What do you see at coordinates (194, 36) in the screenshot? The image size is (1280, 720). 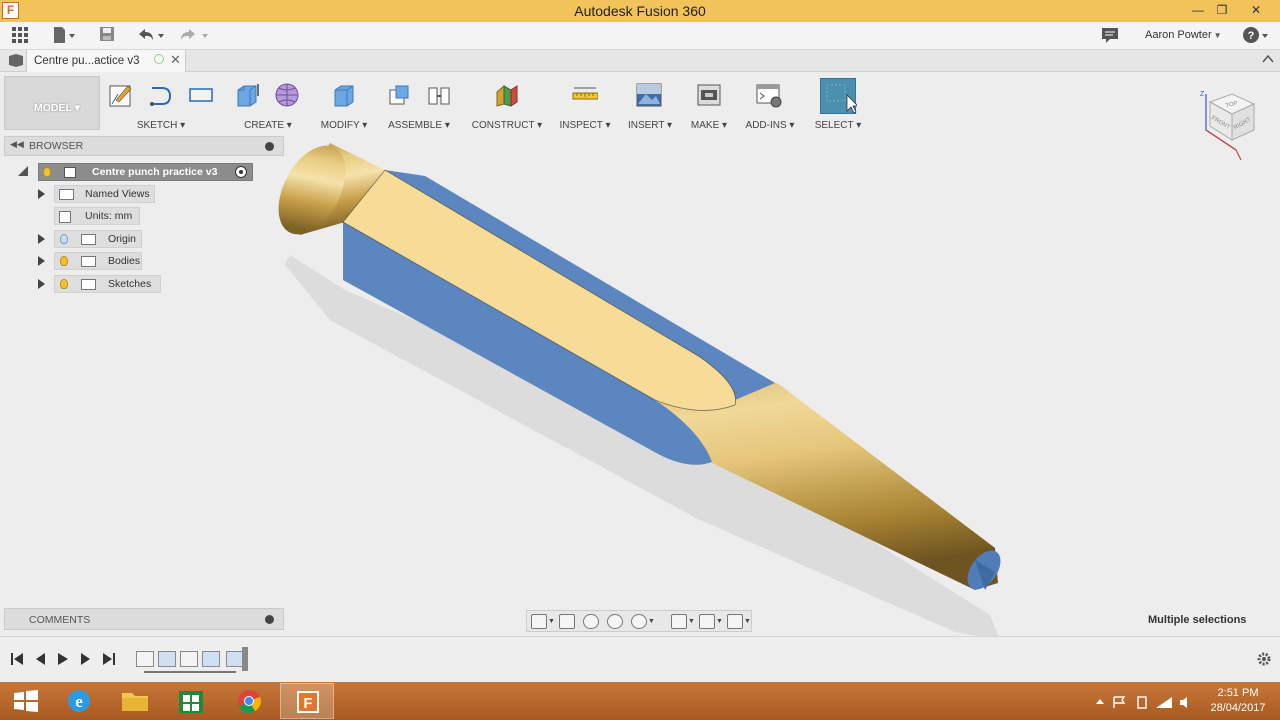 I see `redo-icon` at bounding box center [194, 36].